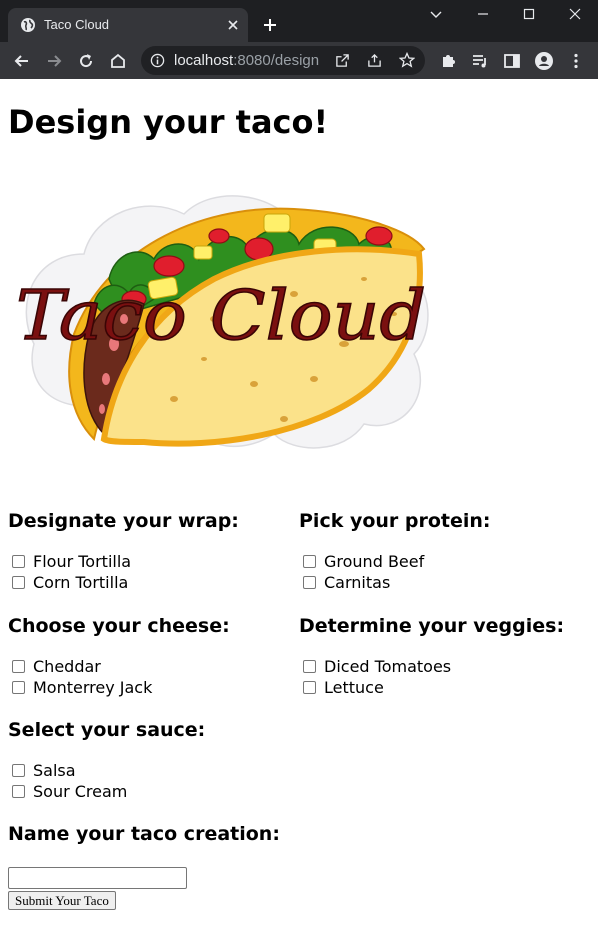 The width and height of the screenshot is (598, 944). I want to click on forward-icon, so click(54, 61).